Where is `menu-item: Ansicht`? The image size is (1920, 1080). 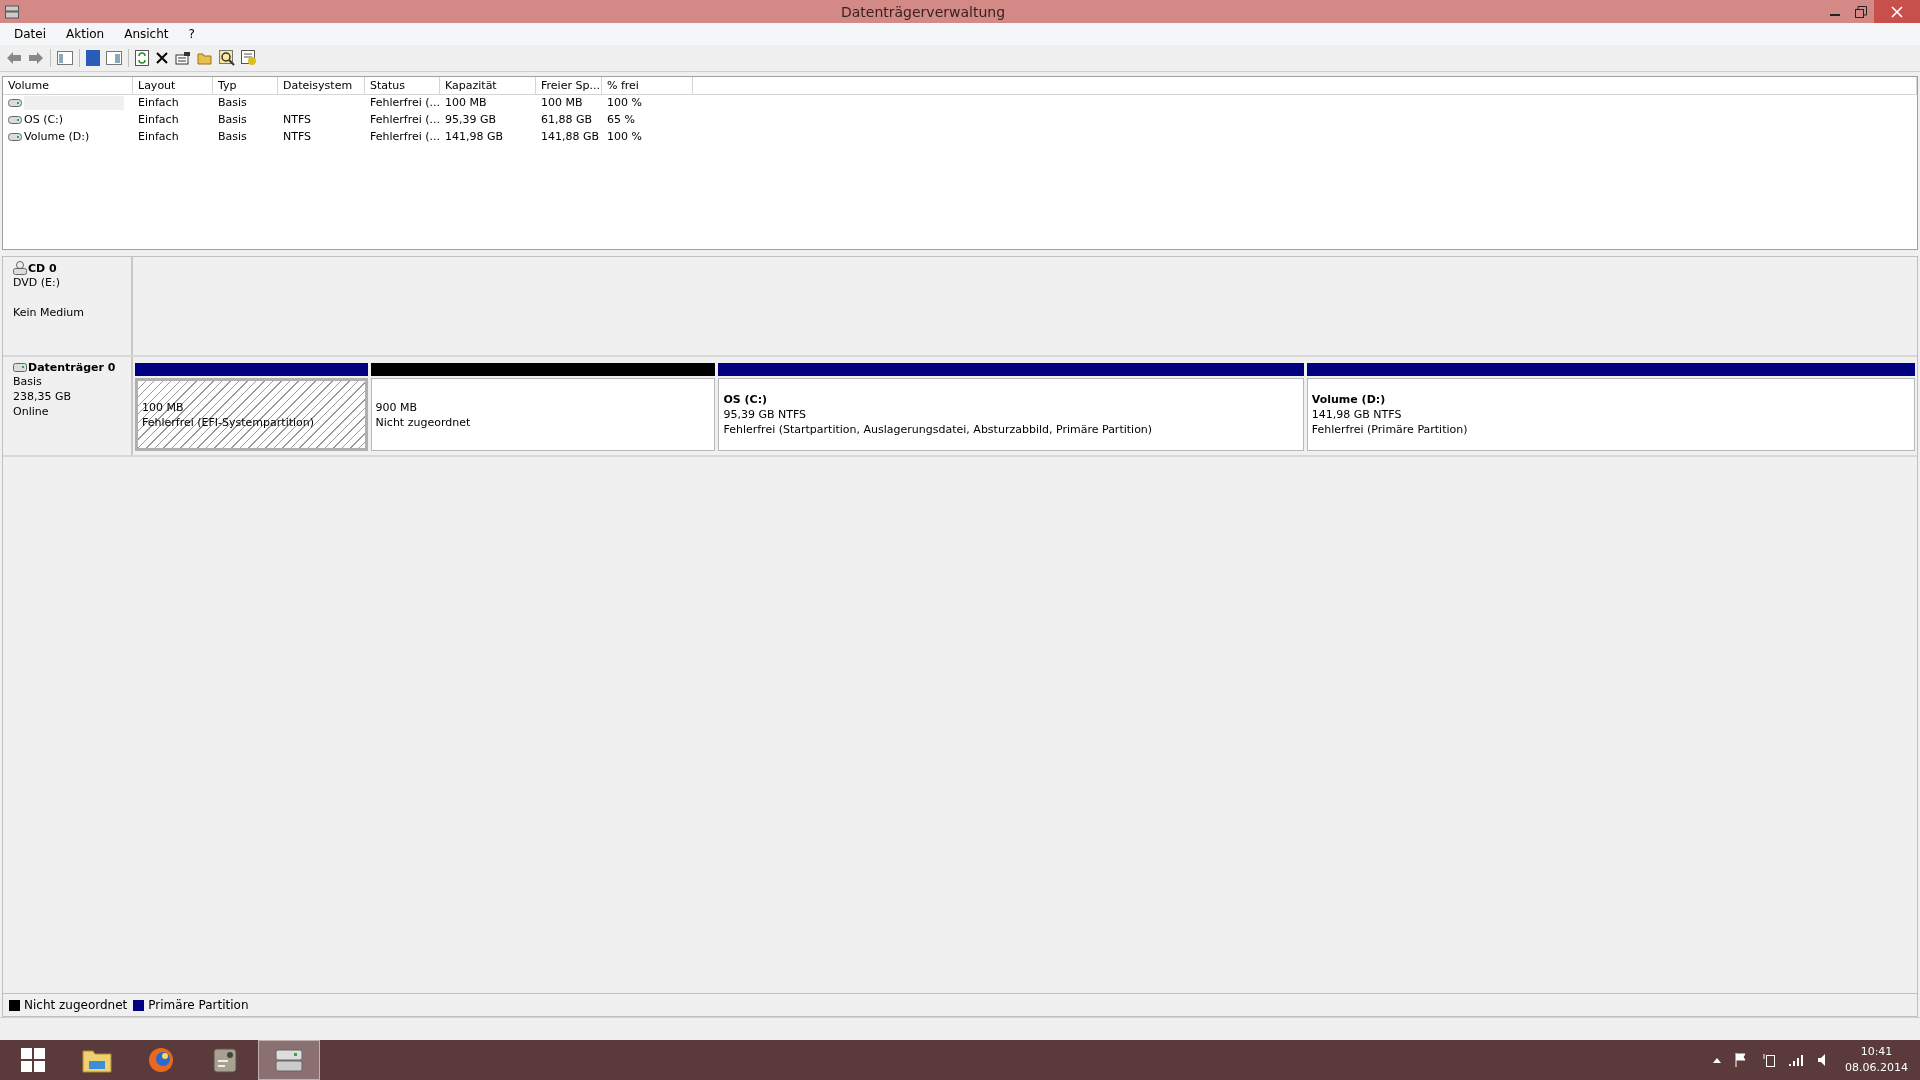 menu-item: Ansicht is located at coordinates (146, 34).